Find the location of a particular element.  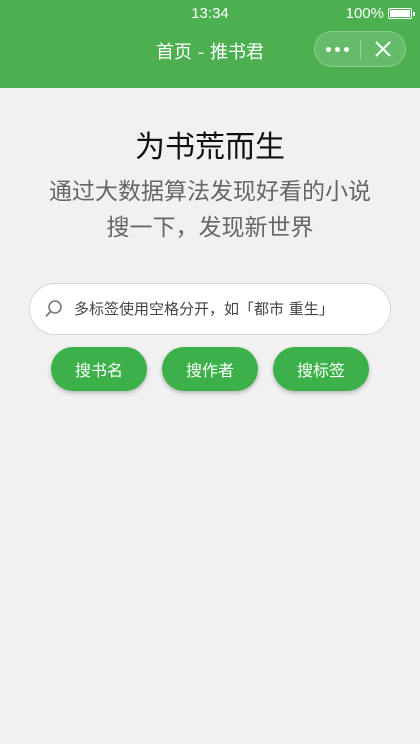

battery-percent: 100% is located at coordinates (364, 13).